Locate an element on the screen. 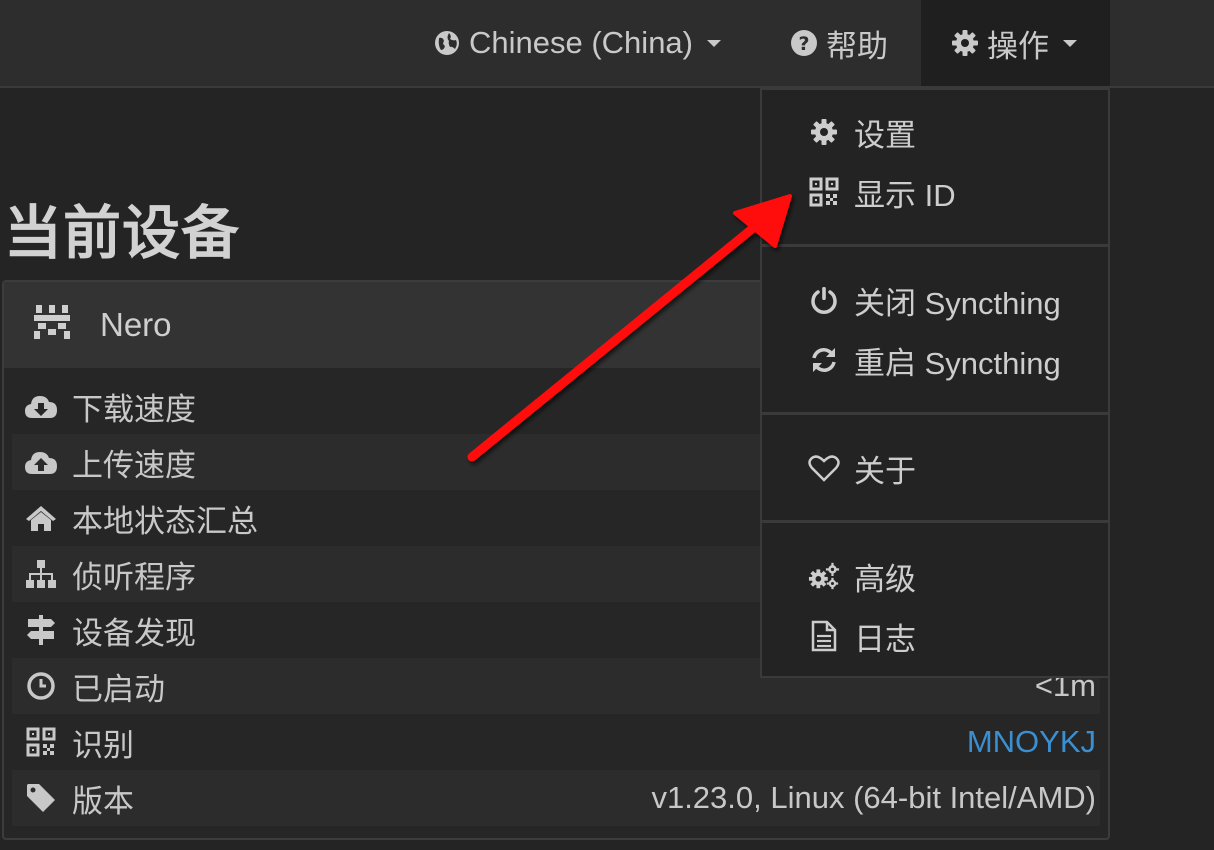  row-label: 已启动 is located at coordinates (118, 689).